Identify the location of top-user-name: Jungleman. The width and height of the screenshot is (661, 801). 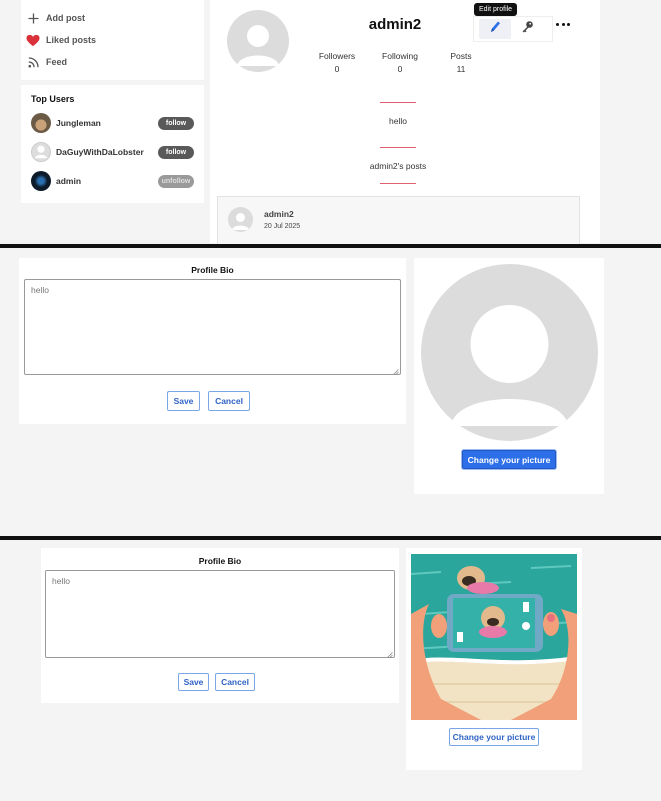
(107, 123).